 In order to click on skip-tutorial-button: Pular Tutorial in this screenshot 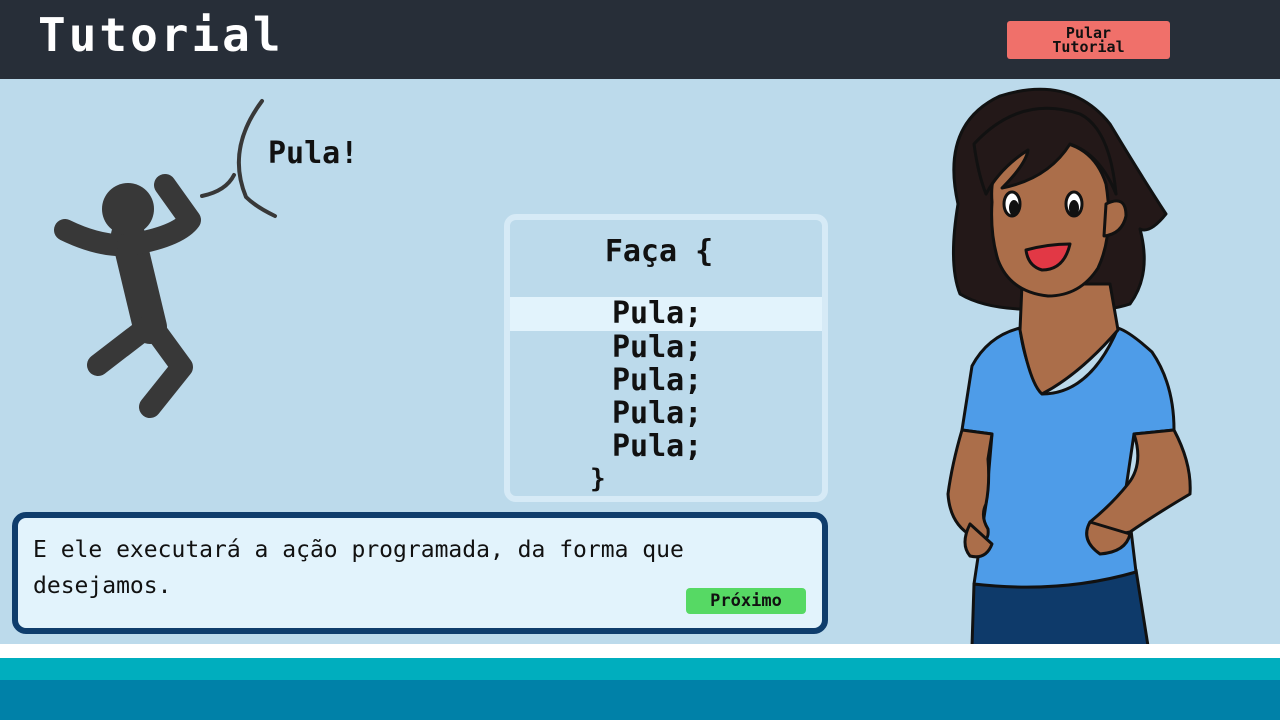, I will do `click(1088, 40)`.